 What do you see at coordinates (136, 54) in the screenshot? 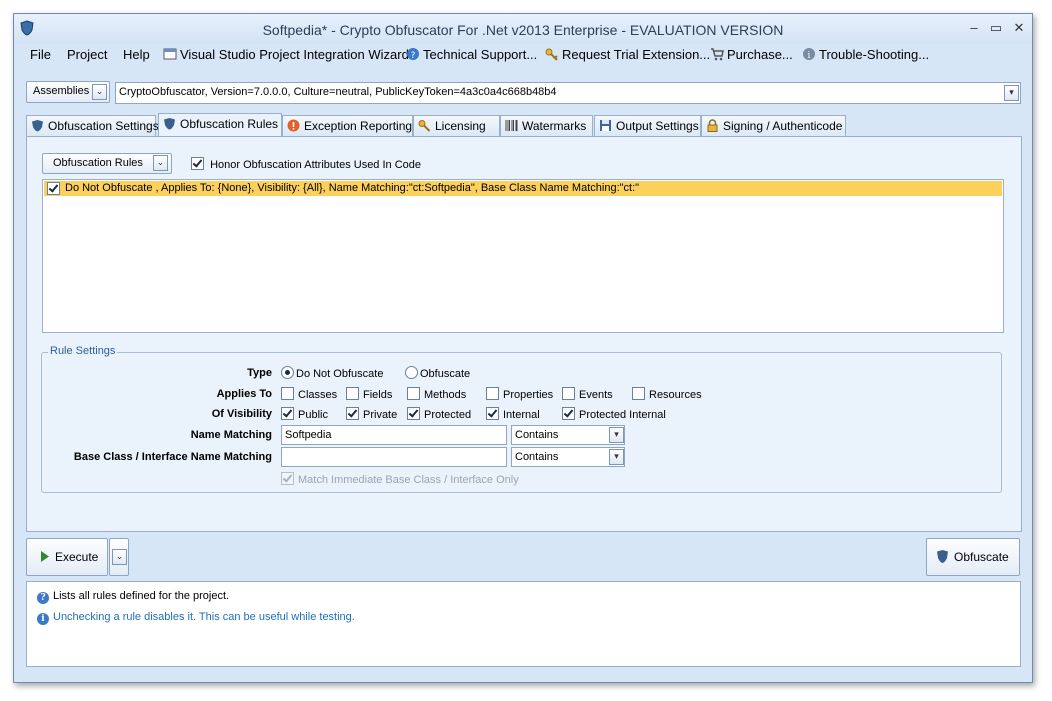
I see `menu-help: Help` at bounding box center [136, 54].